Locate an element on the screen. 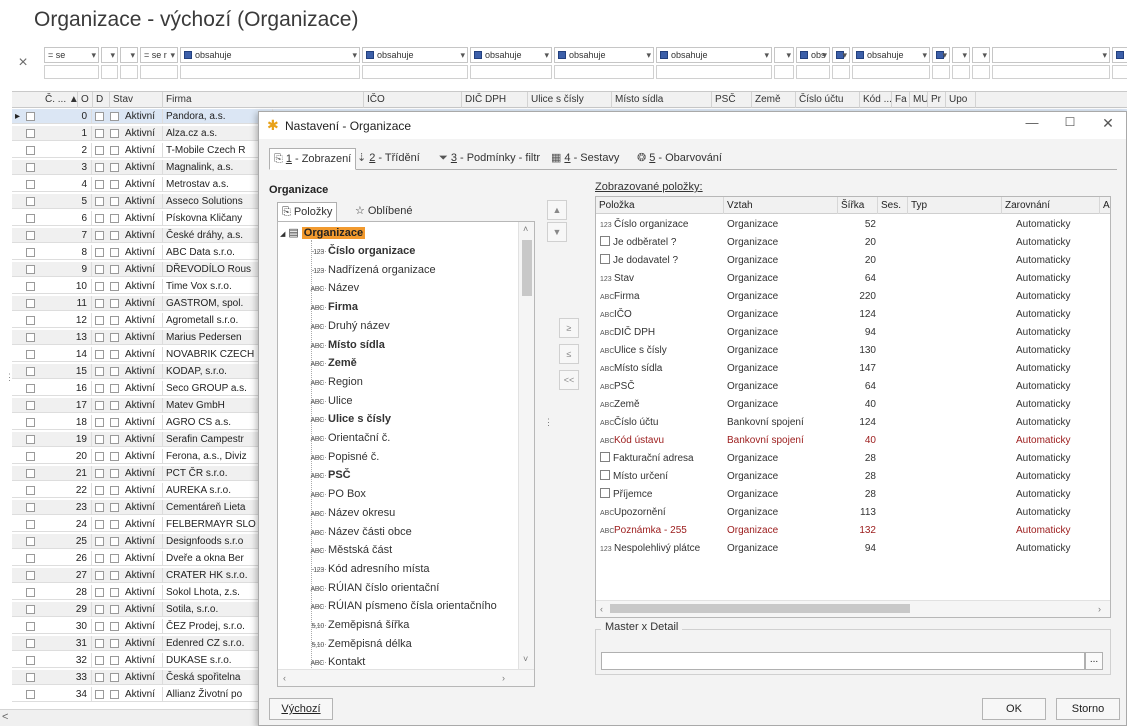 The height and width of the screenshot is (726, 1127). move-up-button: ▲ is located at coordinates (557, 210).